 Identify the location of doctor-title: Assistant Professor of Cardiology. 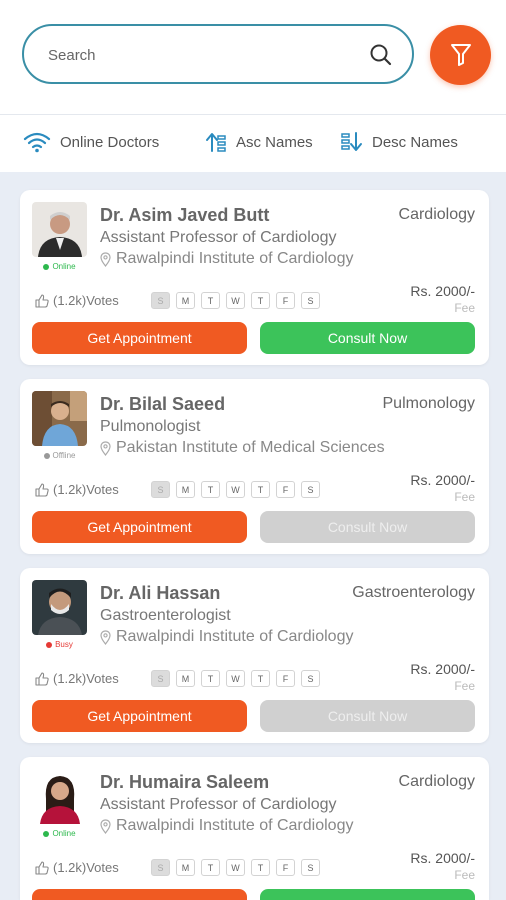
(218, 237).